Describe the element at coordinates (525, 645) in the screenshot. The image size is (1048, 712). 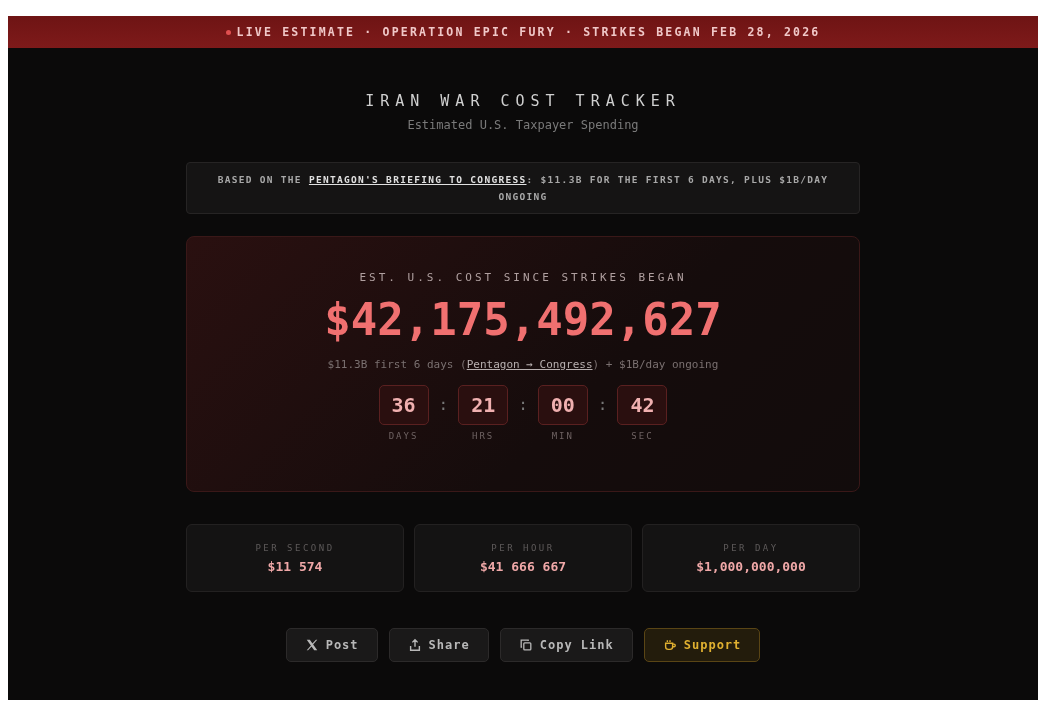
I see `copy-icon` at that location.